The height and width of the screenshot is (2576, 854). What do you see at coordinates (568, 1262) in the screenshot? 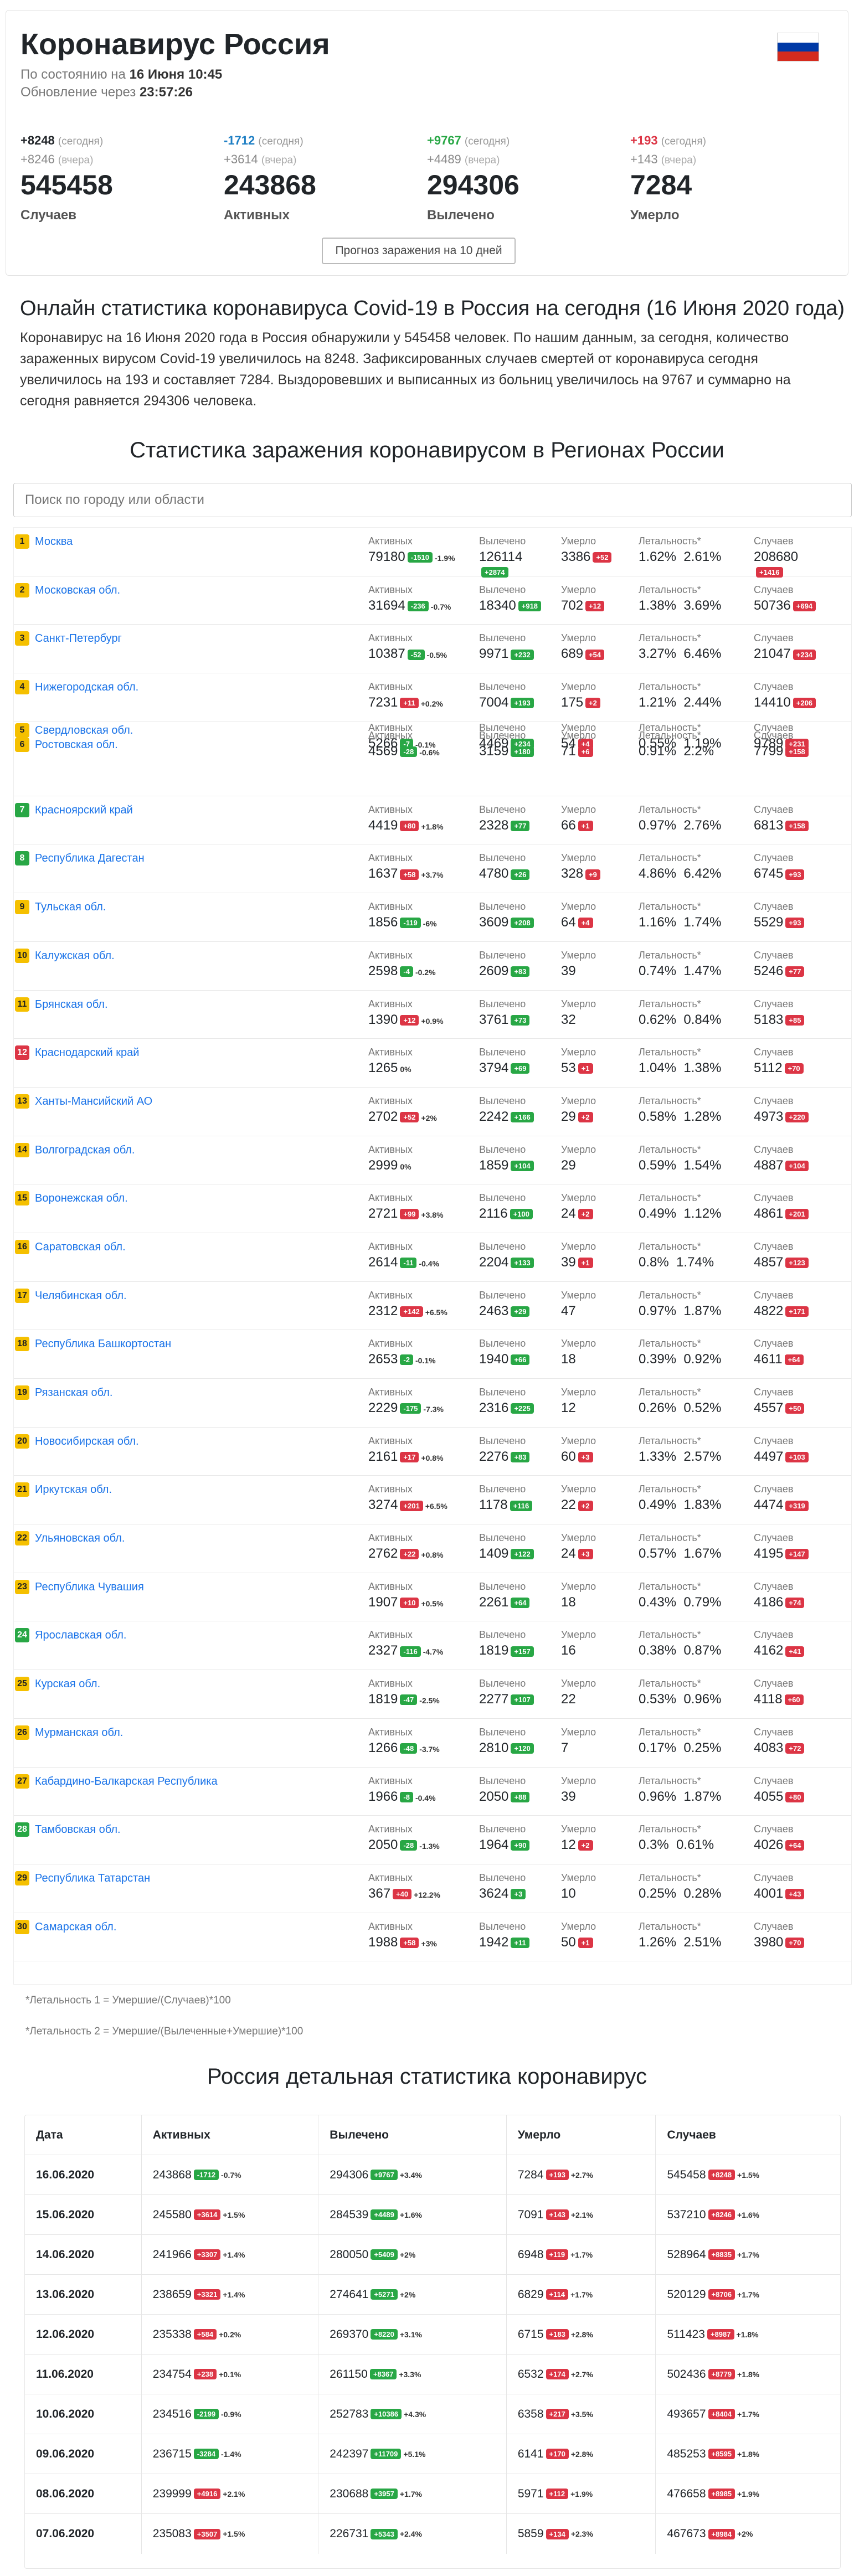
I see `died-value: 39` at bounding box center [568, 1262].